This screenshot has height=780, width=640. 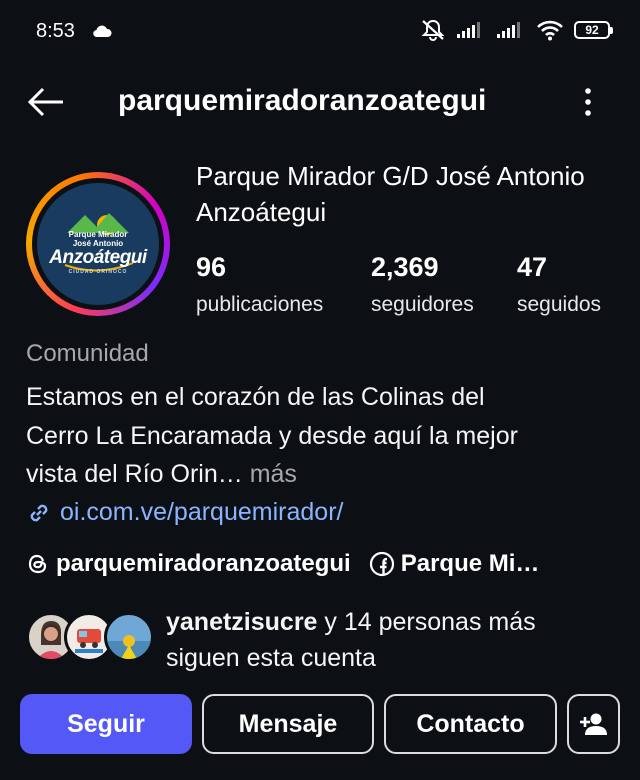 I want to click on link-icon, so click(x=39, y=512).